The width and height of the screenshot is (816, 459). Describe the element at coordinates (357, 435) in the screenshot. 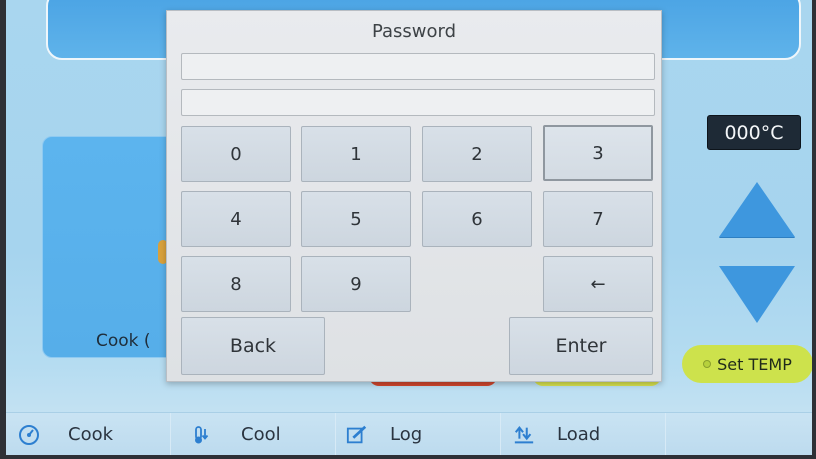

I see `edit-icon` at that location.